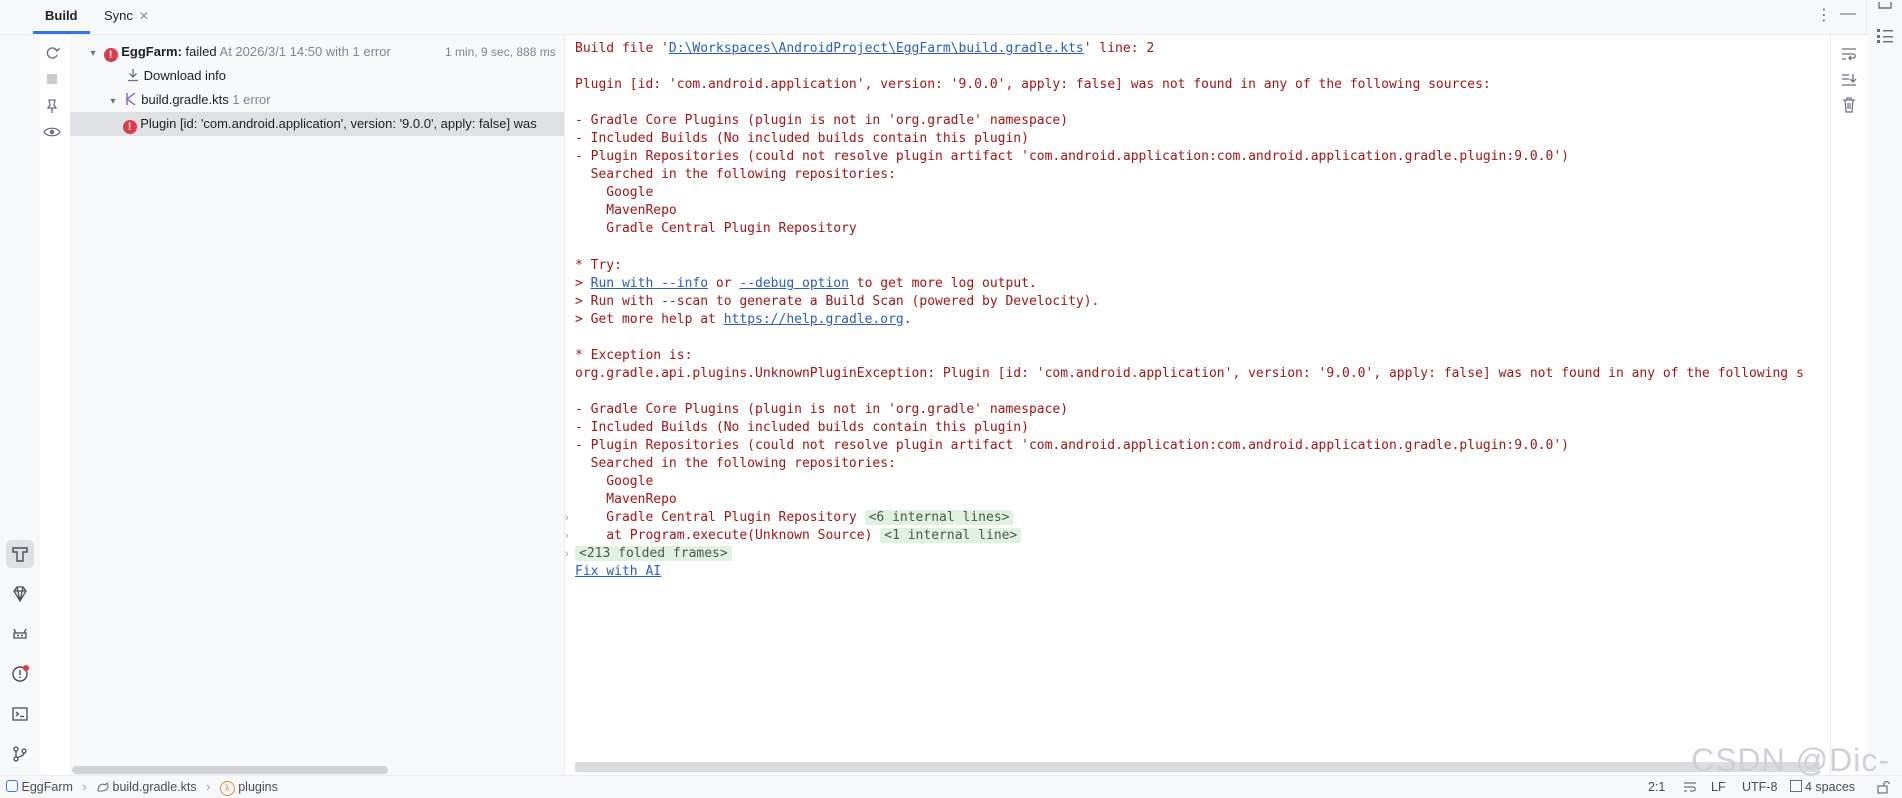  I want to click on text: ' line: 2, so click(1119, 48).